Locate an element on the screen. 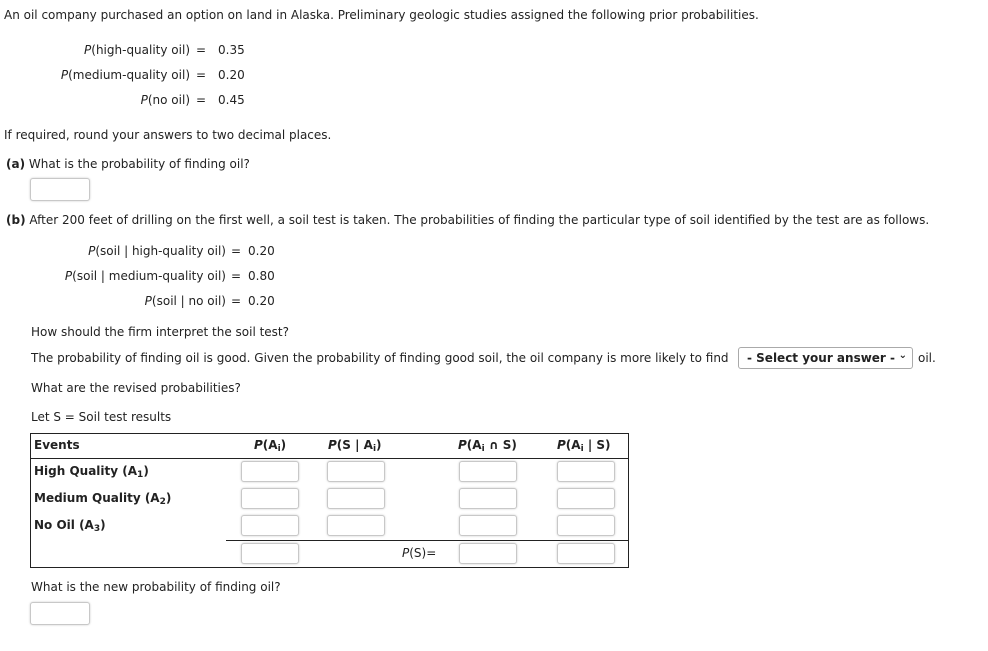  prior-value-high: 0.35 is located at coordinates (231, 50).